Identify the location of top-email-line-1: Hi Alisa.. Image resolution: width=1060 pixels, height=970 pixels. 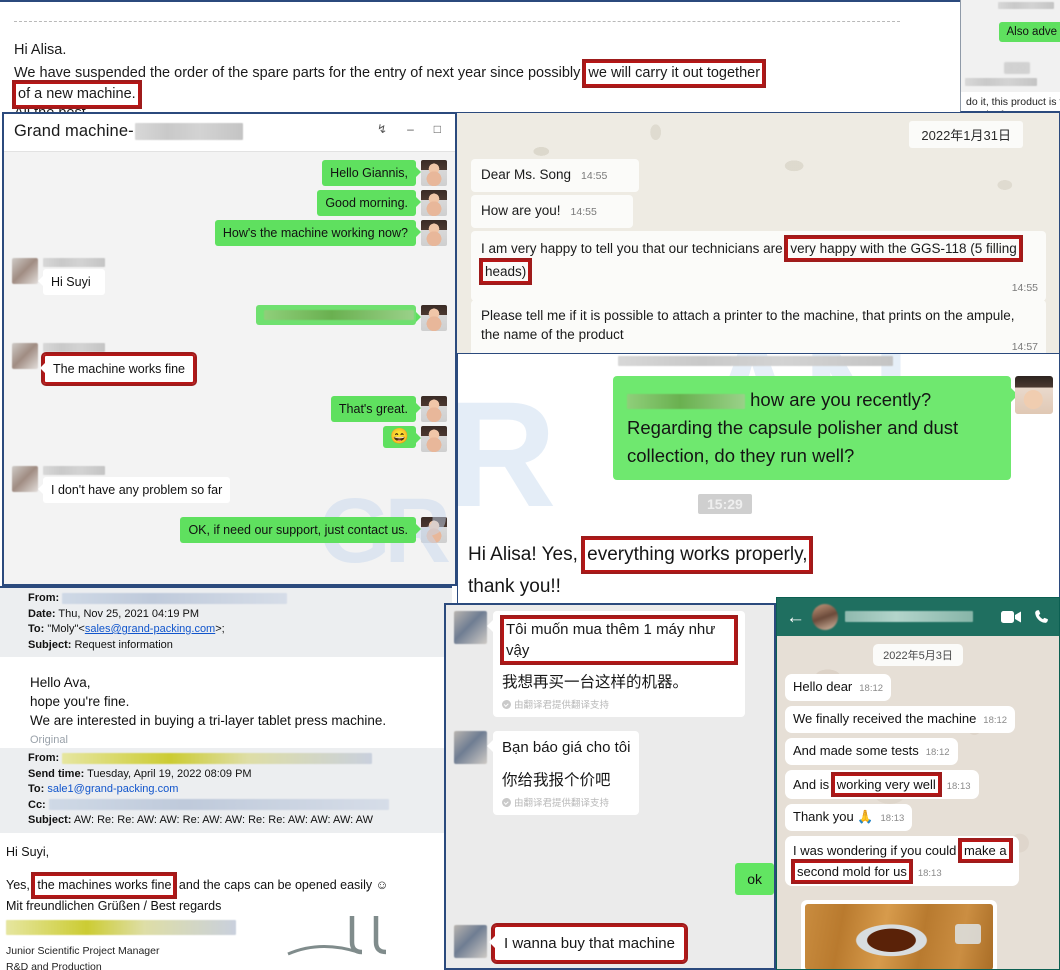
(40, 50).